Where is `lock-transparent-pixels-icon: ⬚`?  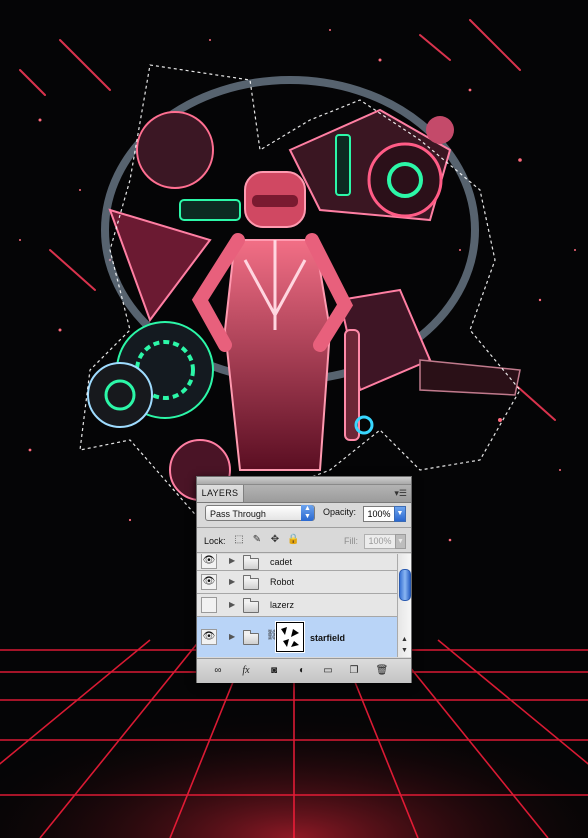 lock-transparent-pixels-icon: ⬚ is located at coordinates (239, 540).